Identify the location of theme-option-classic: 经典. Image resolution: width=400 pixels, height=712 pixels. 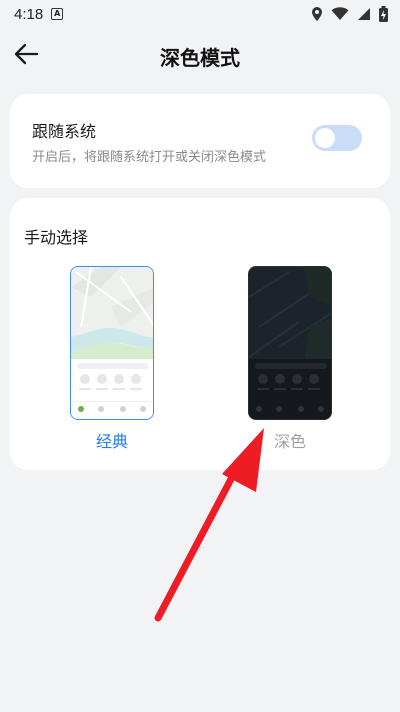
(112, 359).